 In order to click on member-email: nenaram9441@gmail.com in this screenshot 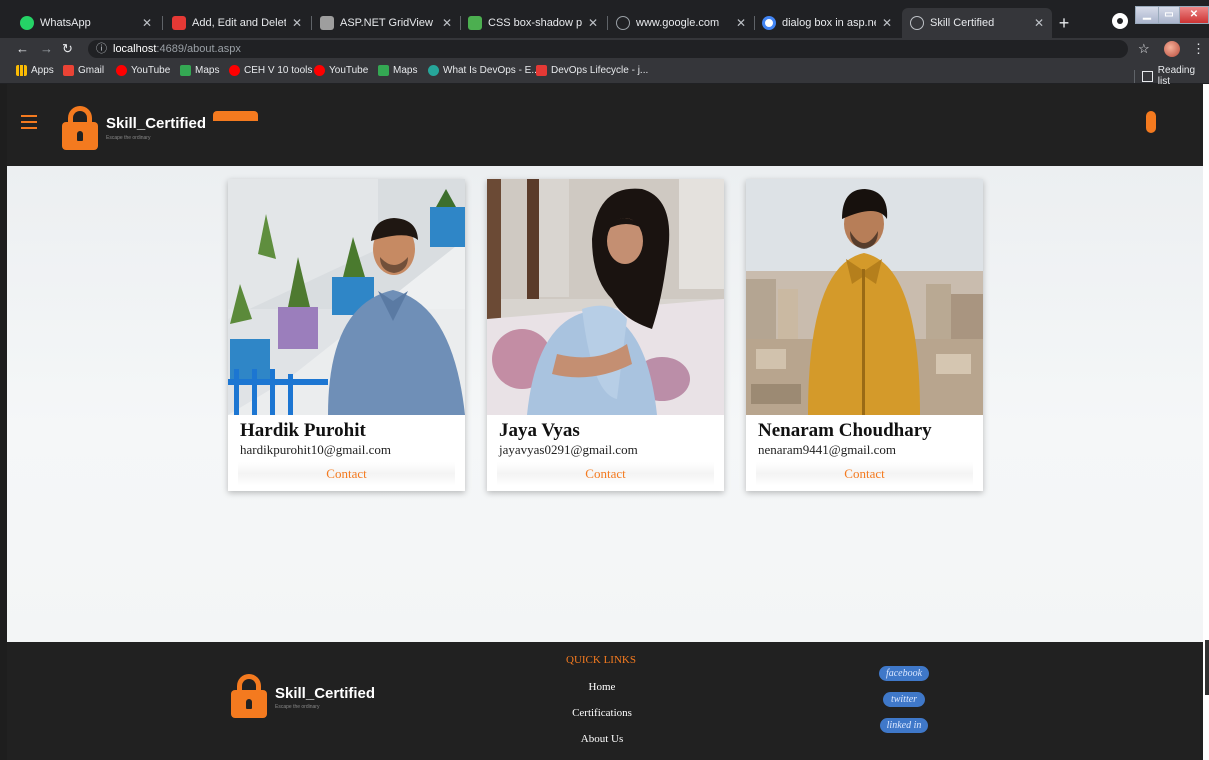, I will do `click(827, 449)`.